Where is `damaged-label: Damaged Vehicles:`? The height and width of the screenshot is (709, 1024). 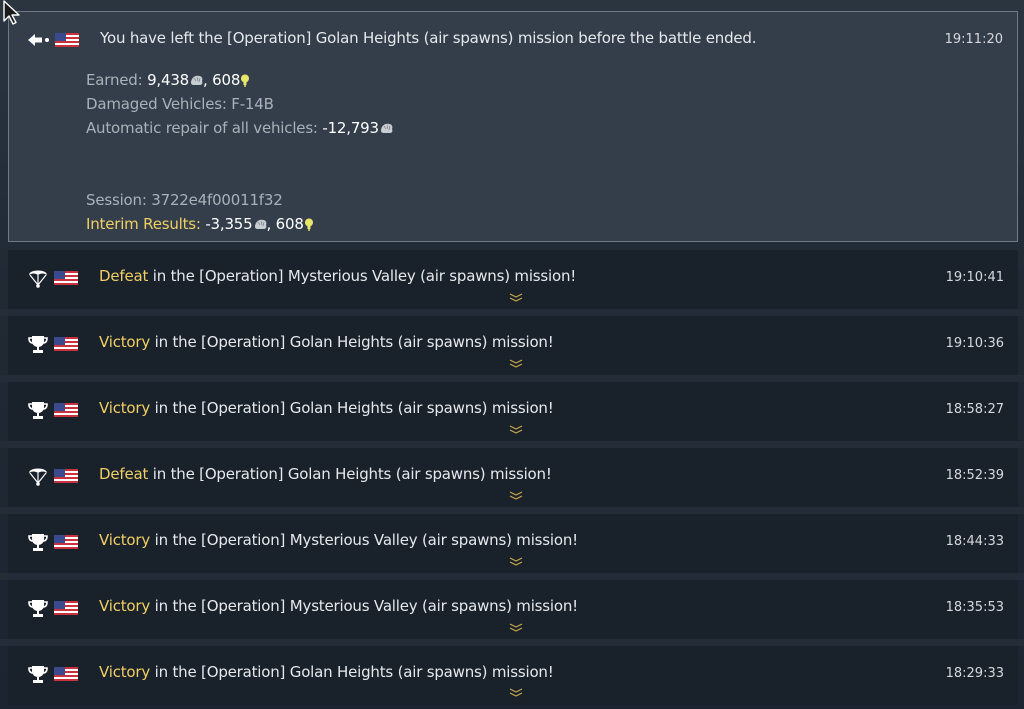 damaged-label: Damaged Vehicles: is located at coordinates (159, 104).